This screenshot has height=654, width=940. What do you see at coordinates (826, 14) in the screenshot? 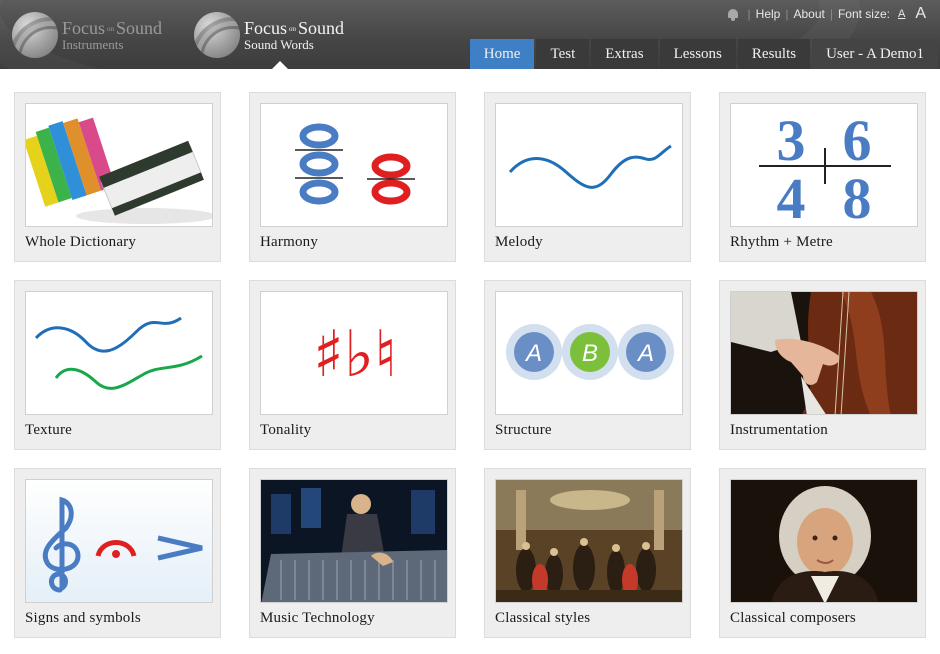
I see `top-links: | Help | About | Font size: A A` at bounding box center [826, 14].